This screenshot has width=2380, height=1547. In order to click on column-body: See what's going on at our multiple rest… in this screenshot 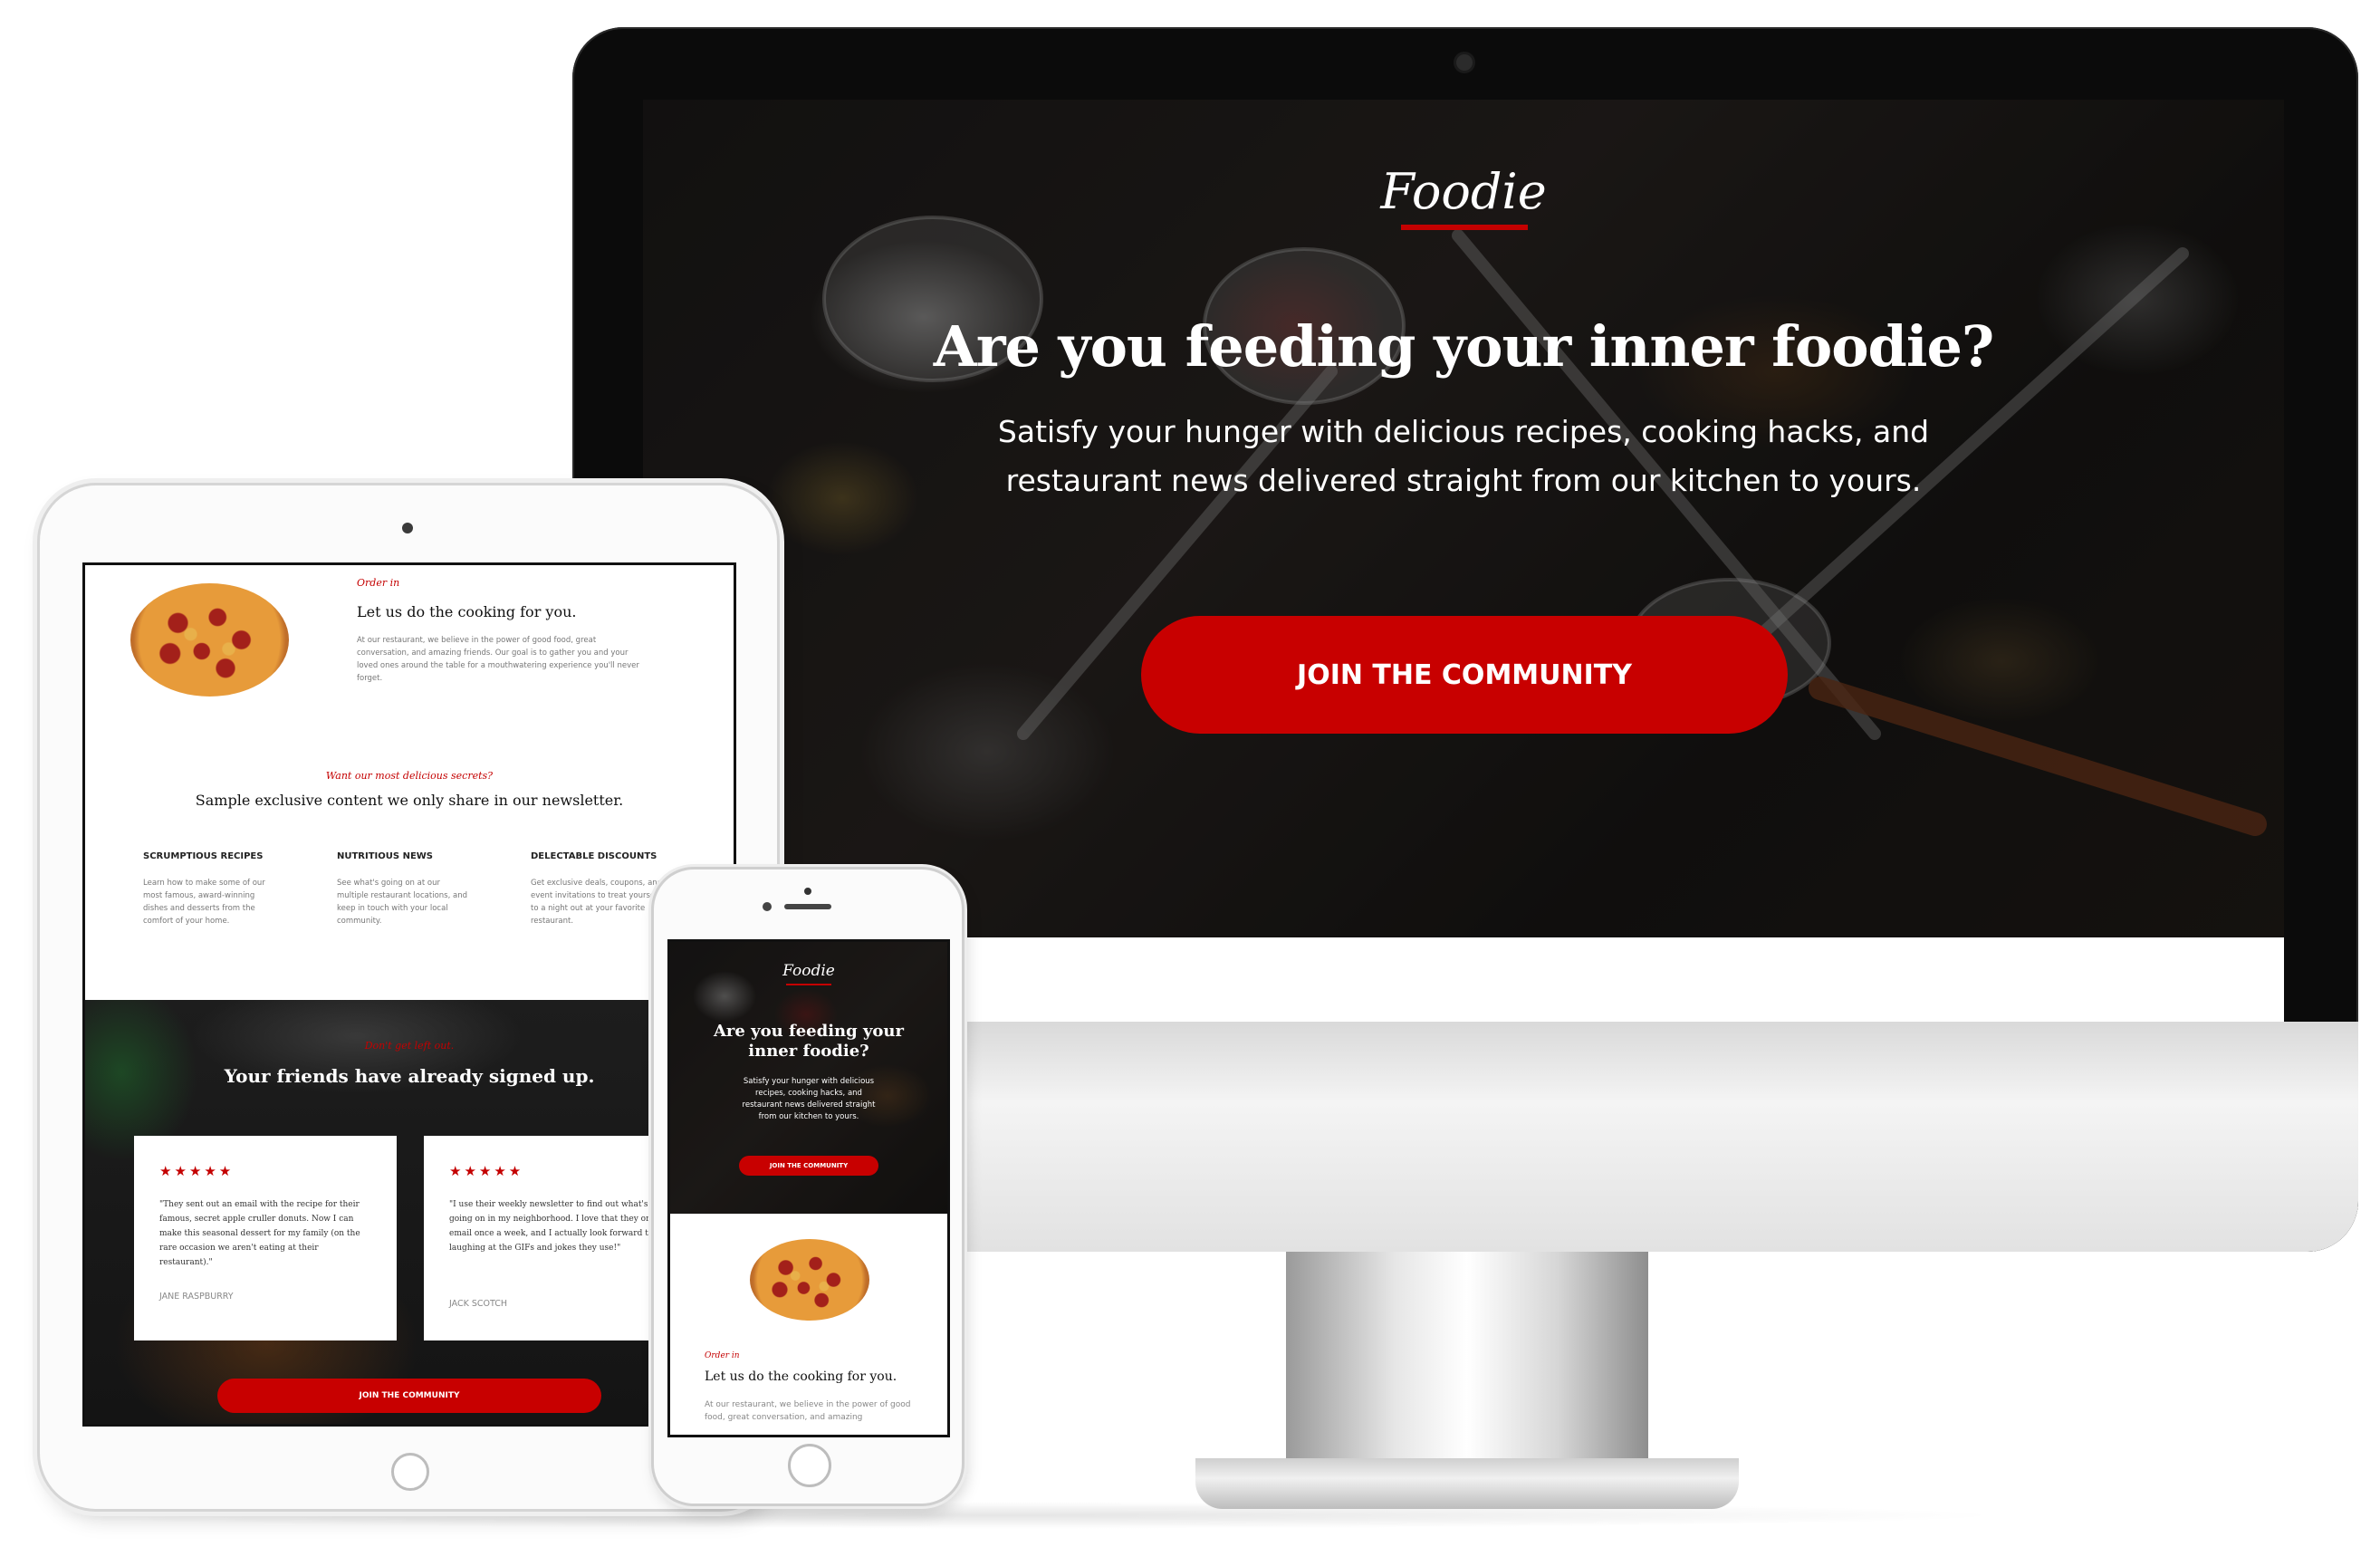, I will do `click(402, 902)`.